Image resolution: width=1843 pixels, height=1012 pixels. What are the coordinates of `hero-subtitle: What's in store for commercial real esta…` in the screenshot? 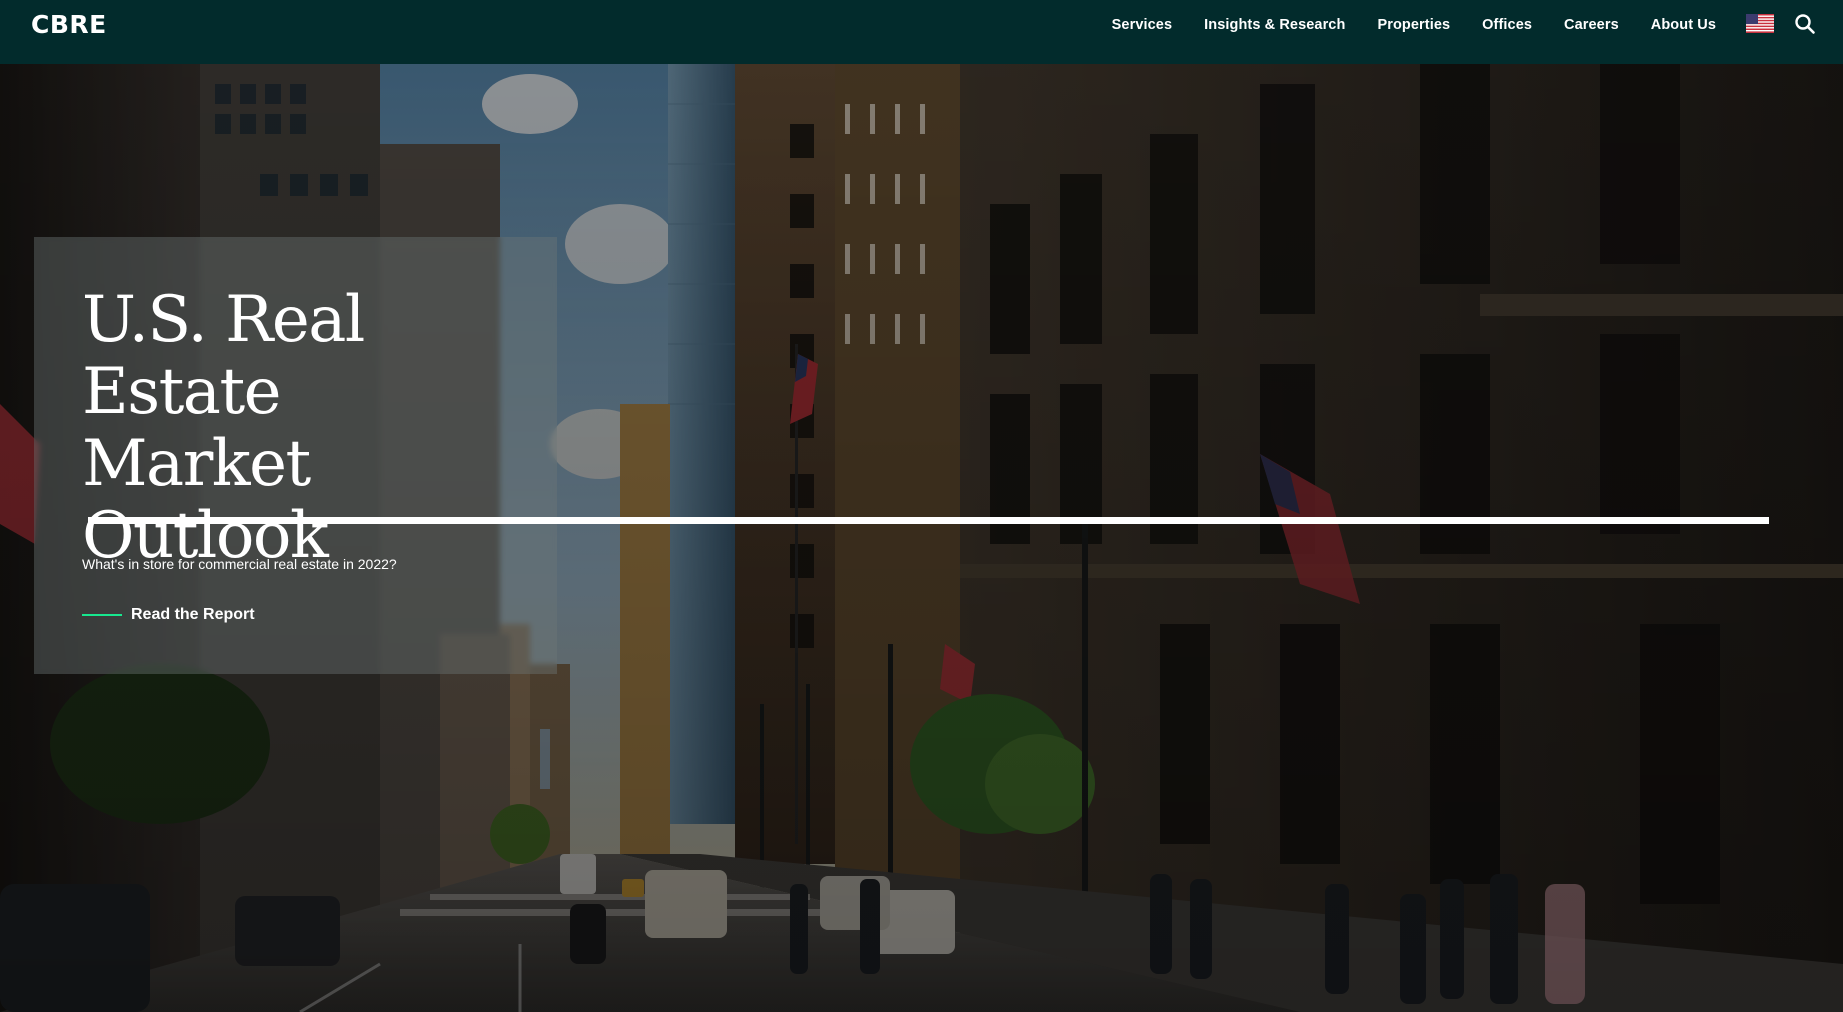 It's located at (239, 564).